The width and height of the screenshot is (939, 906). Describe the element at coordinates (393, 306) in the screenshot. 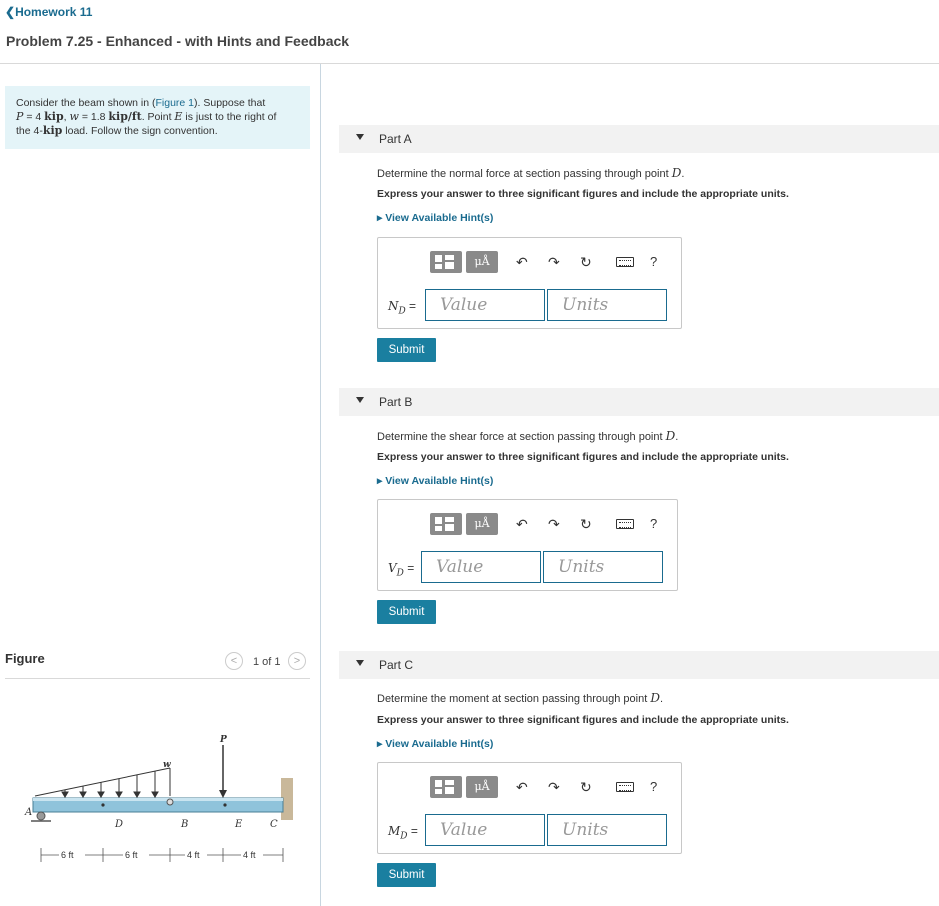

I see `answer-var: N` at that location.